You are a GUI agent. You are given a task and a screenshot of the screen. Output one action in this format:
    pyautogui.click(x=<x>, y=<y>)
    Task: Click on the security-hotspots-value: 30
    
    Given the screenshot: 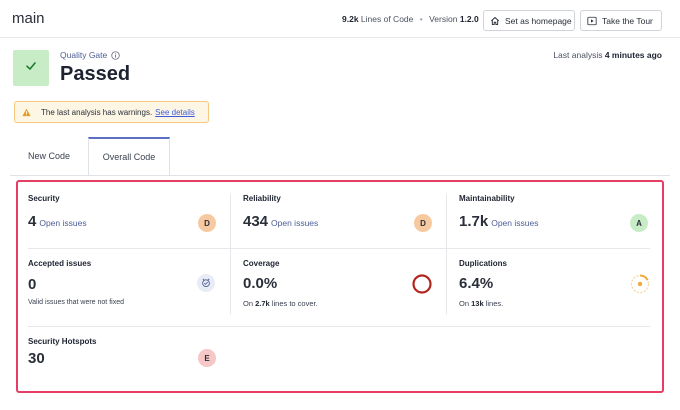 What is the action you would take?
    pyautogui.click(x=36, y=358)
    